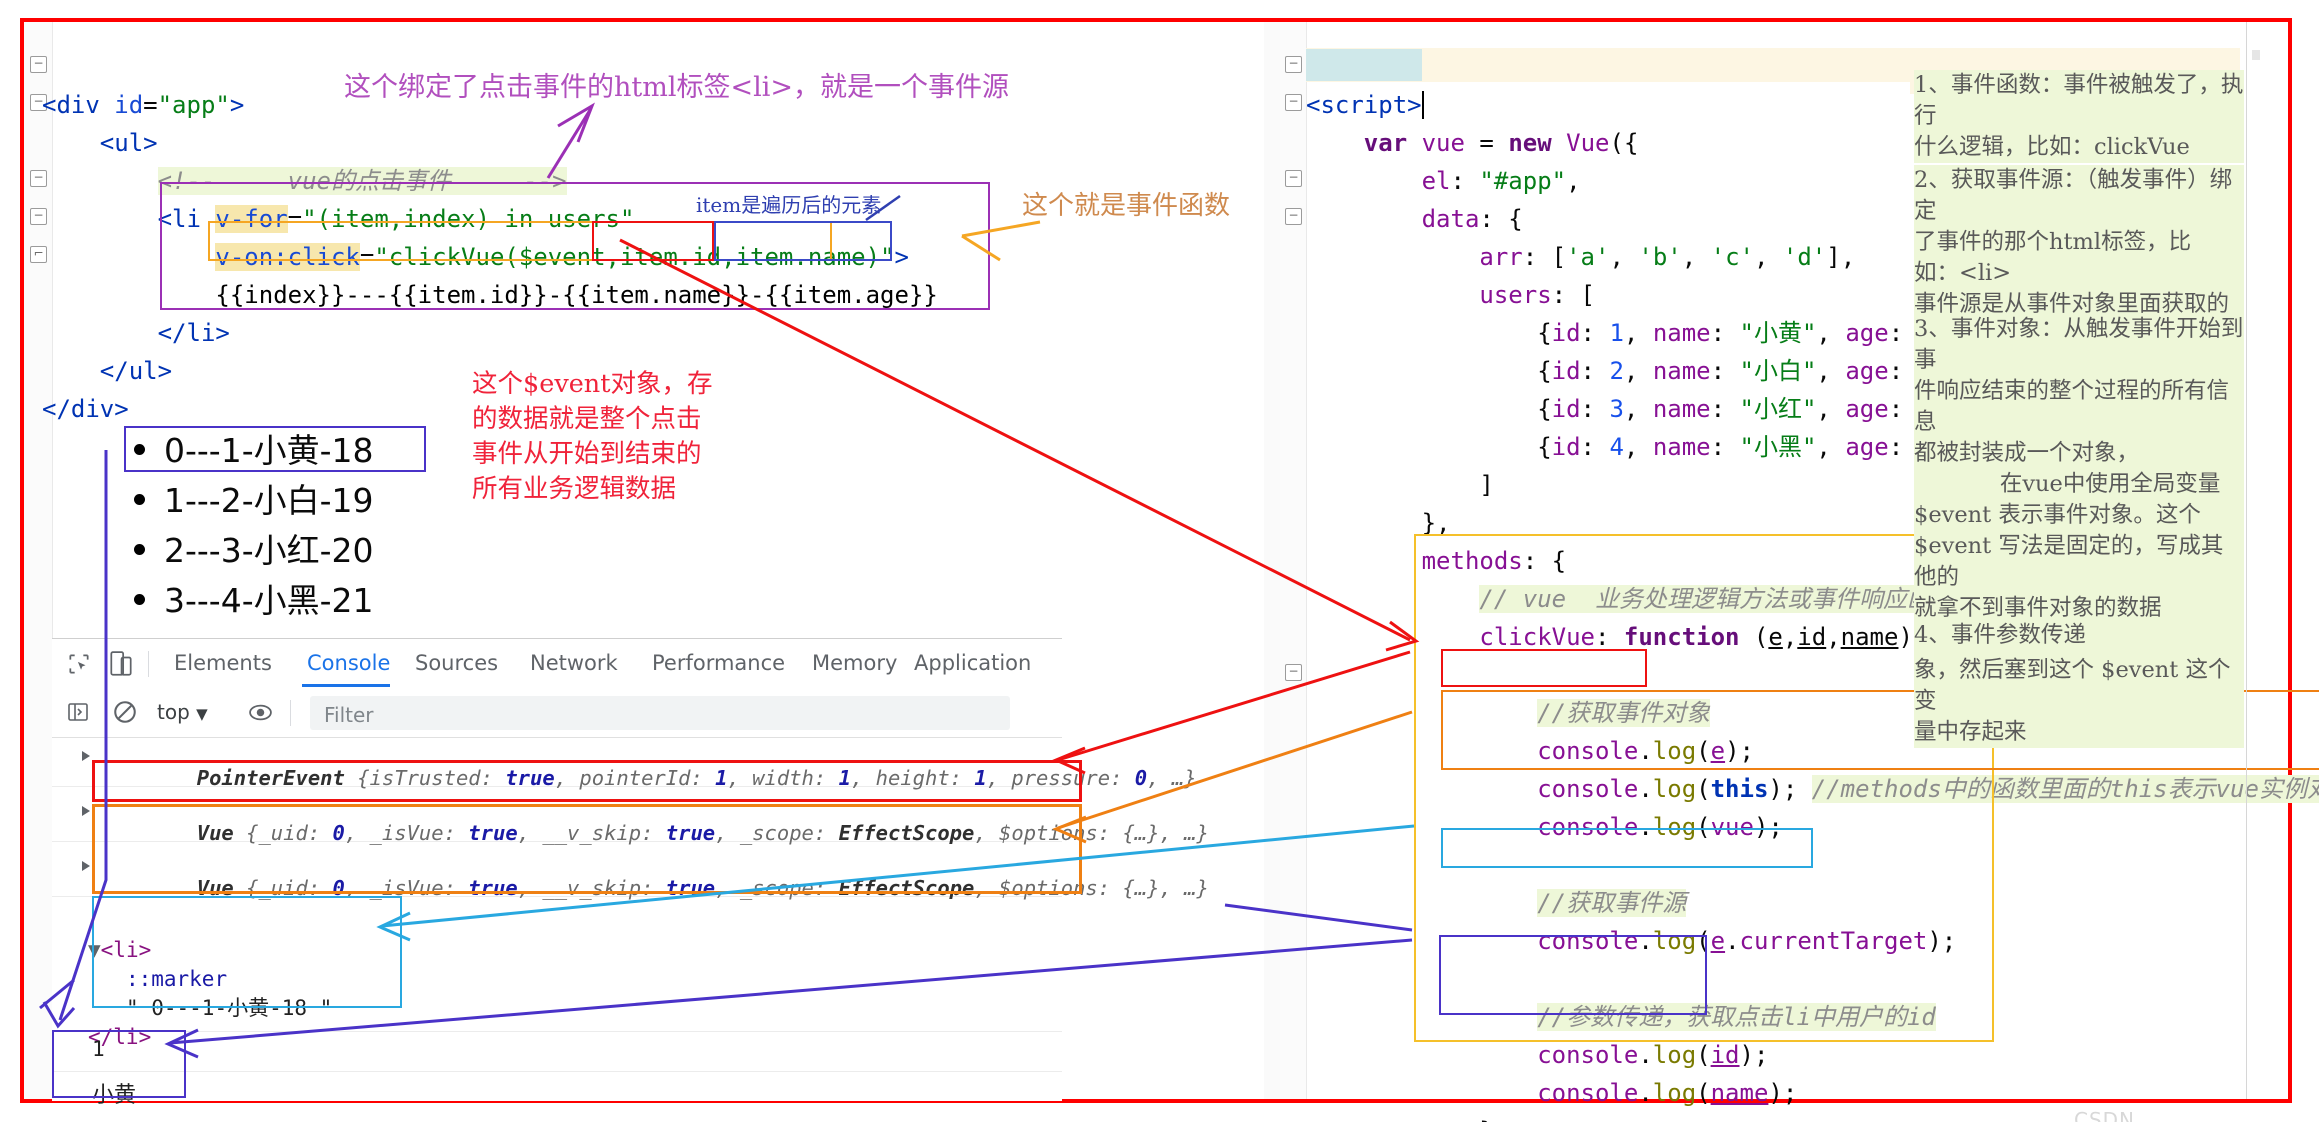  I want to click on live-expression-icon, so click(260, 712).